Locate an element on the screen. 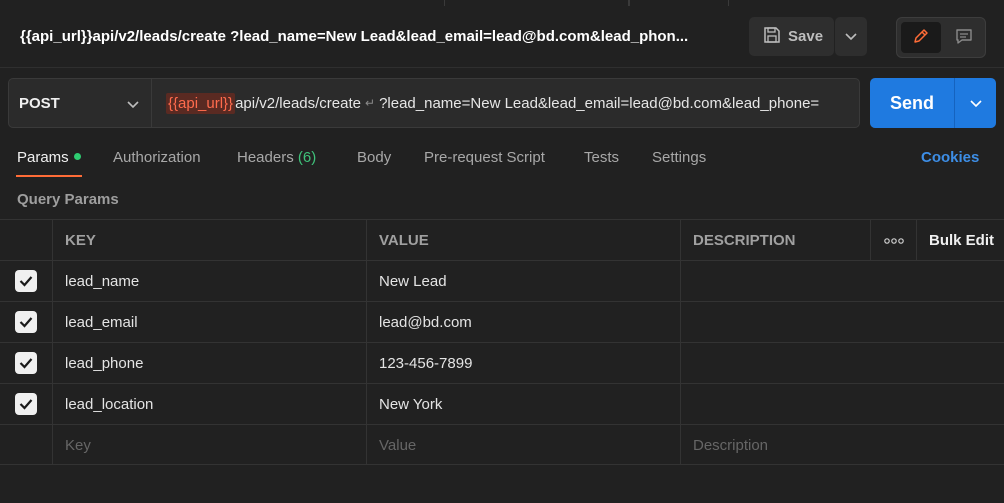  active-tab-indicator is located at coordinates (49, 176).